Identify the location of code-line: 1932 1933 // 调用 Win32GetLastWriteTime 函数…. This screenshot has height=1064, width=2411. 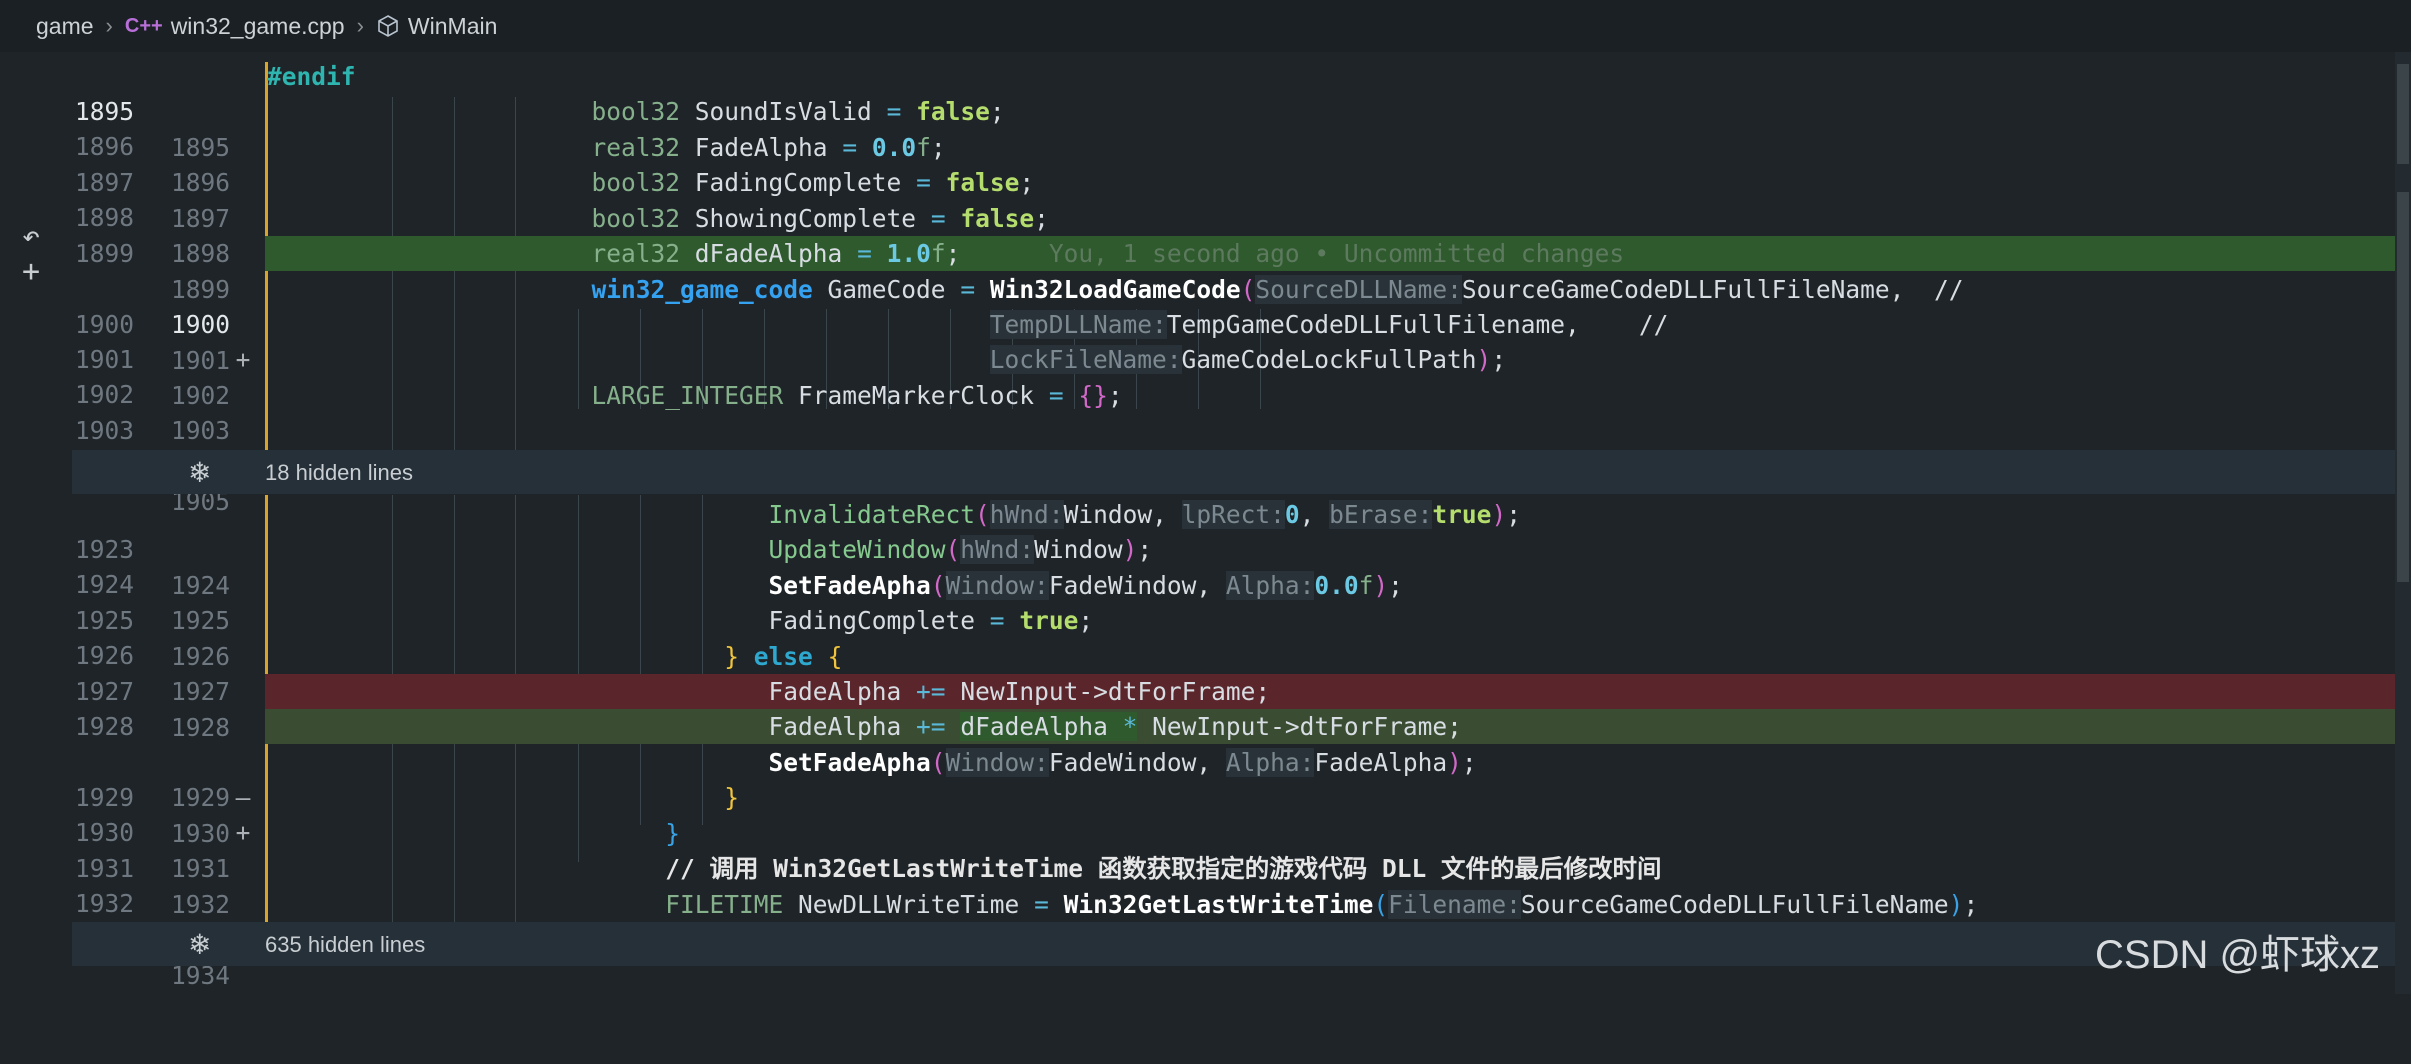
(1241, 902).